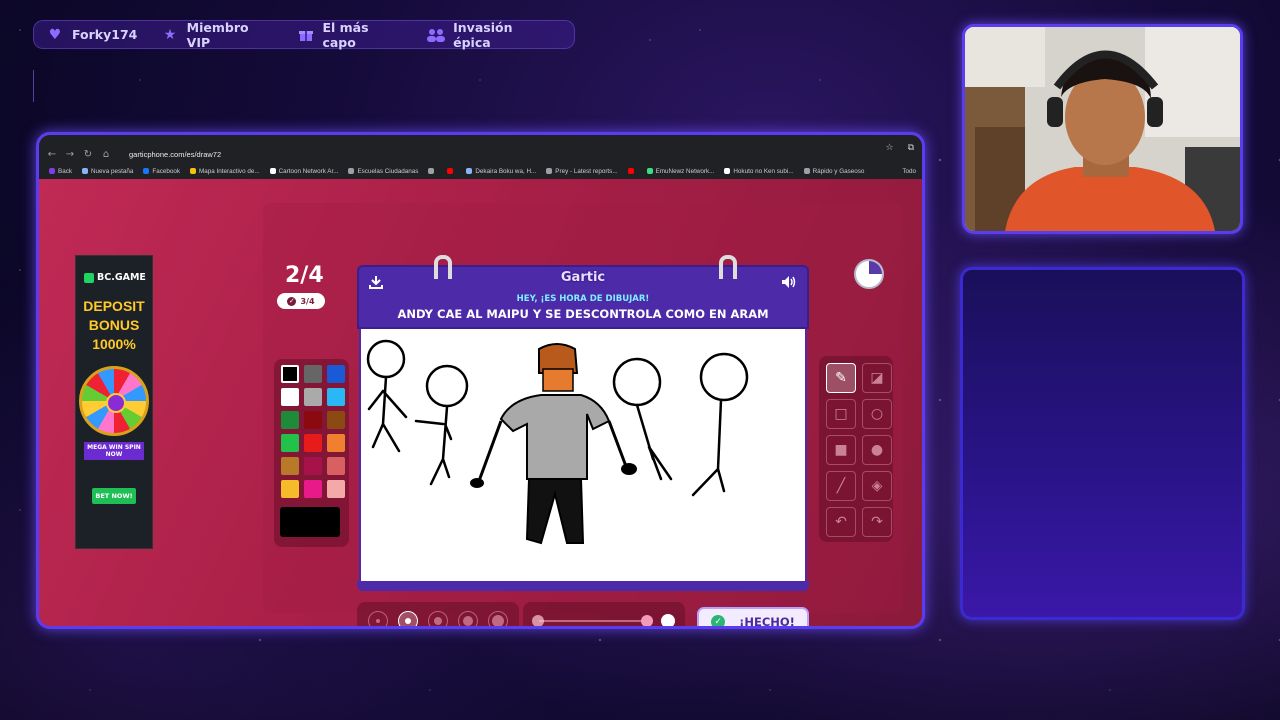 The height and width of the screenshot is (720, 1280). Describe the element at coordinates (70, 154) in the screenshot. I see `forward-icon: →` at that location.